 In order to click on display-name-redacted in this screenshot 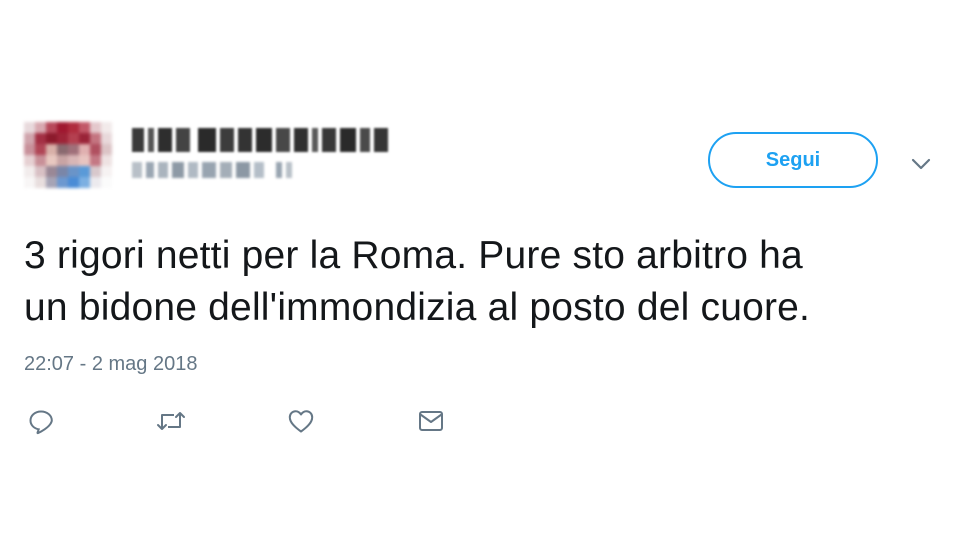, I will do `click(260, 140)`.